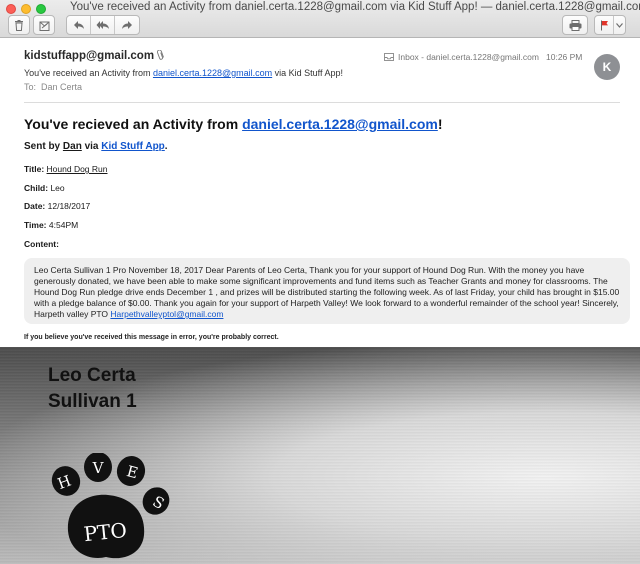 Image resolution: width=640 pixels, height=564 pixels. I want to click on mailbox-label: Inbox - daniel.certa.1228@gmail.com, so click(461, 57).